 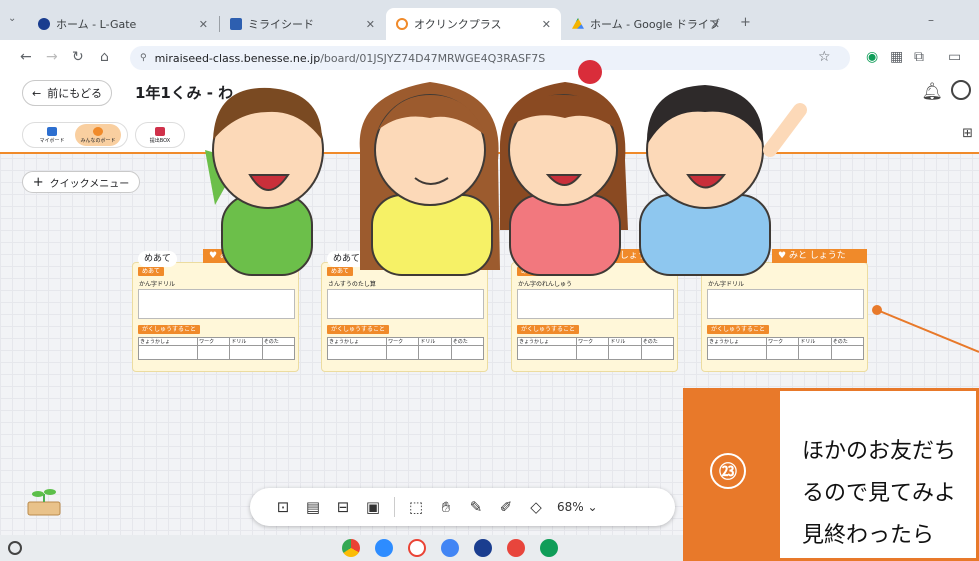 I want to click on add-pdf-icon: ▣, so click(x=373, y=507).